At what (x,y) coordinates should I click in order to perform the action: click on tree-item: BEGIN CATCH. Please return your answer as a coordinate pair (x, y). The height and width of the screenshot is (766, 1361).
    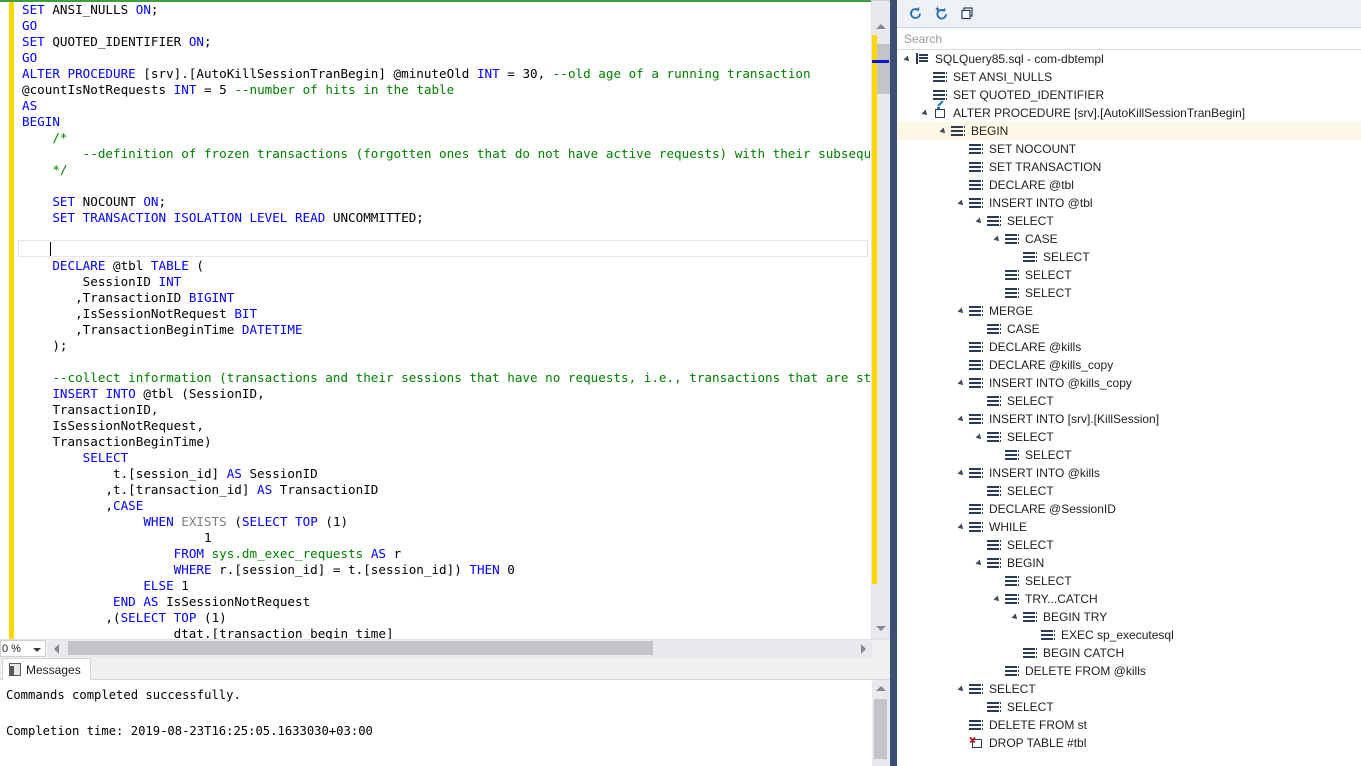
    Looking at the image, I should click on (1129, 653).